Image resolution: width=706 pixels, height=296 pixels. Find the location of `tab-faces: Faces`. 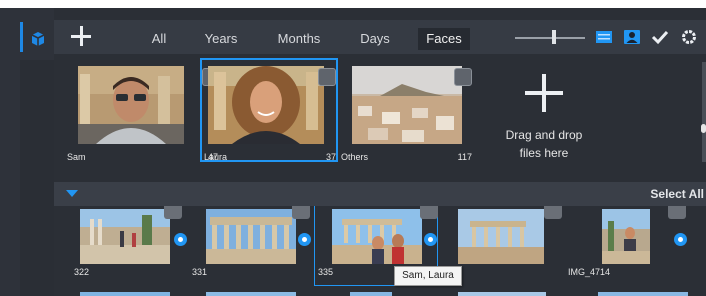

tab-faces: Faces is located at coordinates (444, 39).